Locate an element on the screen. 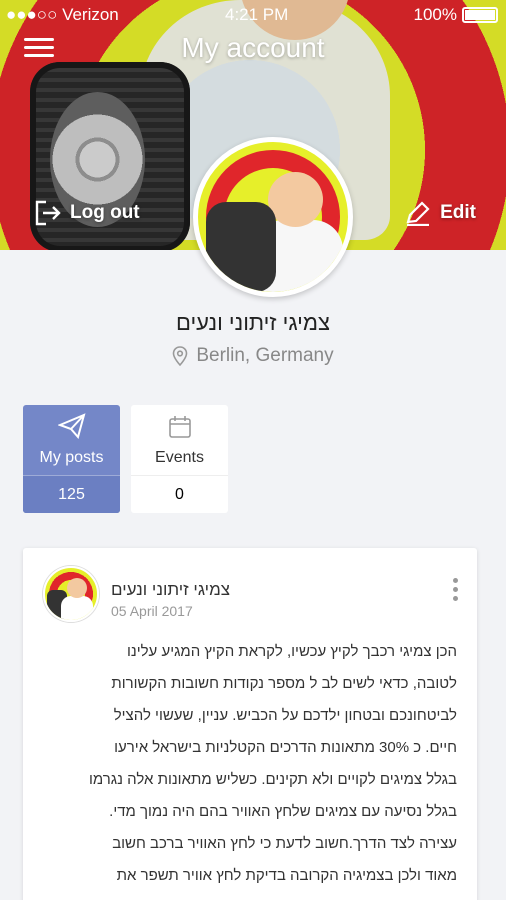  paper-plane-icon is located at coordinates (71, 426).